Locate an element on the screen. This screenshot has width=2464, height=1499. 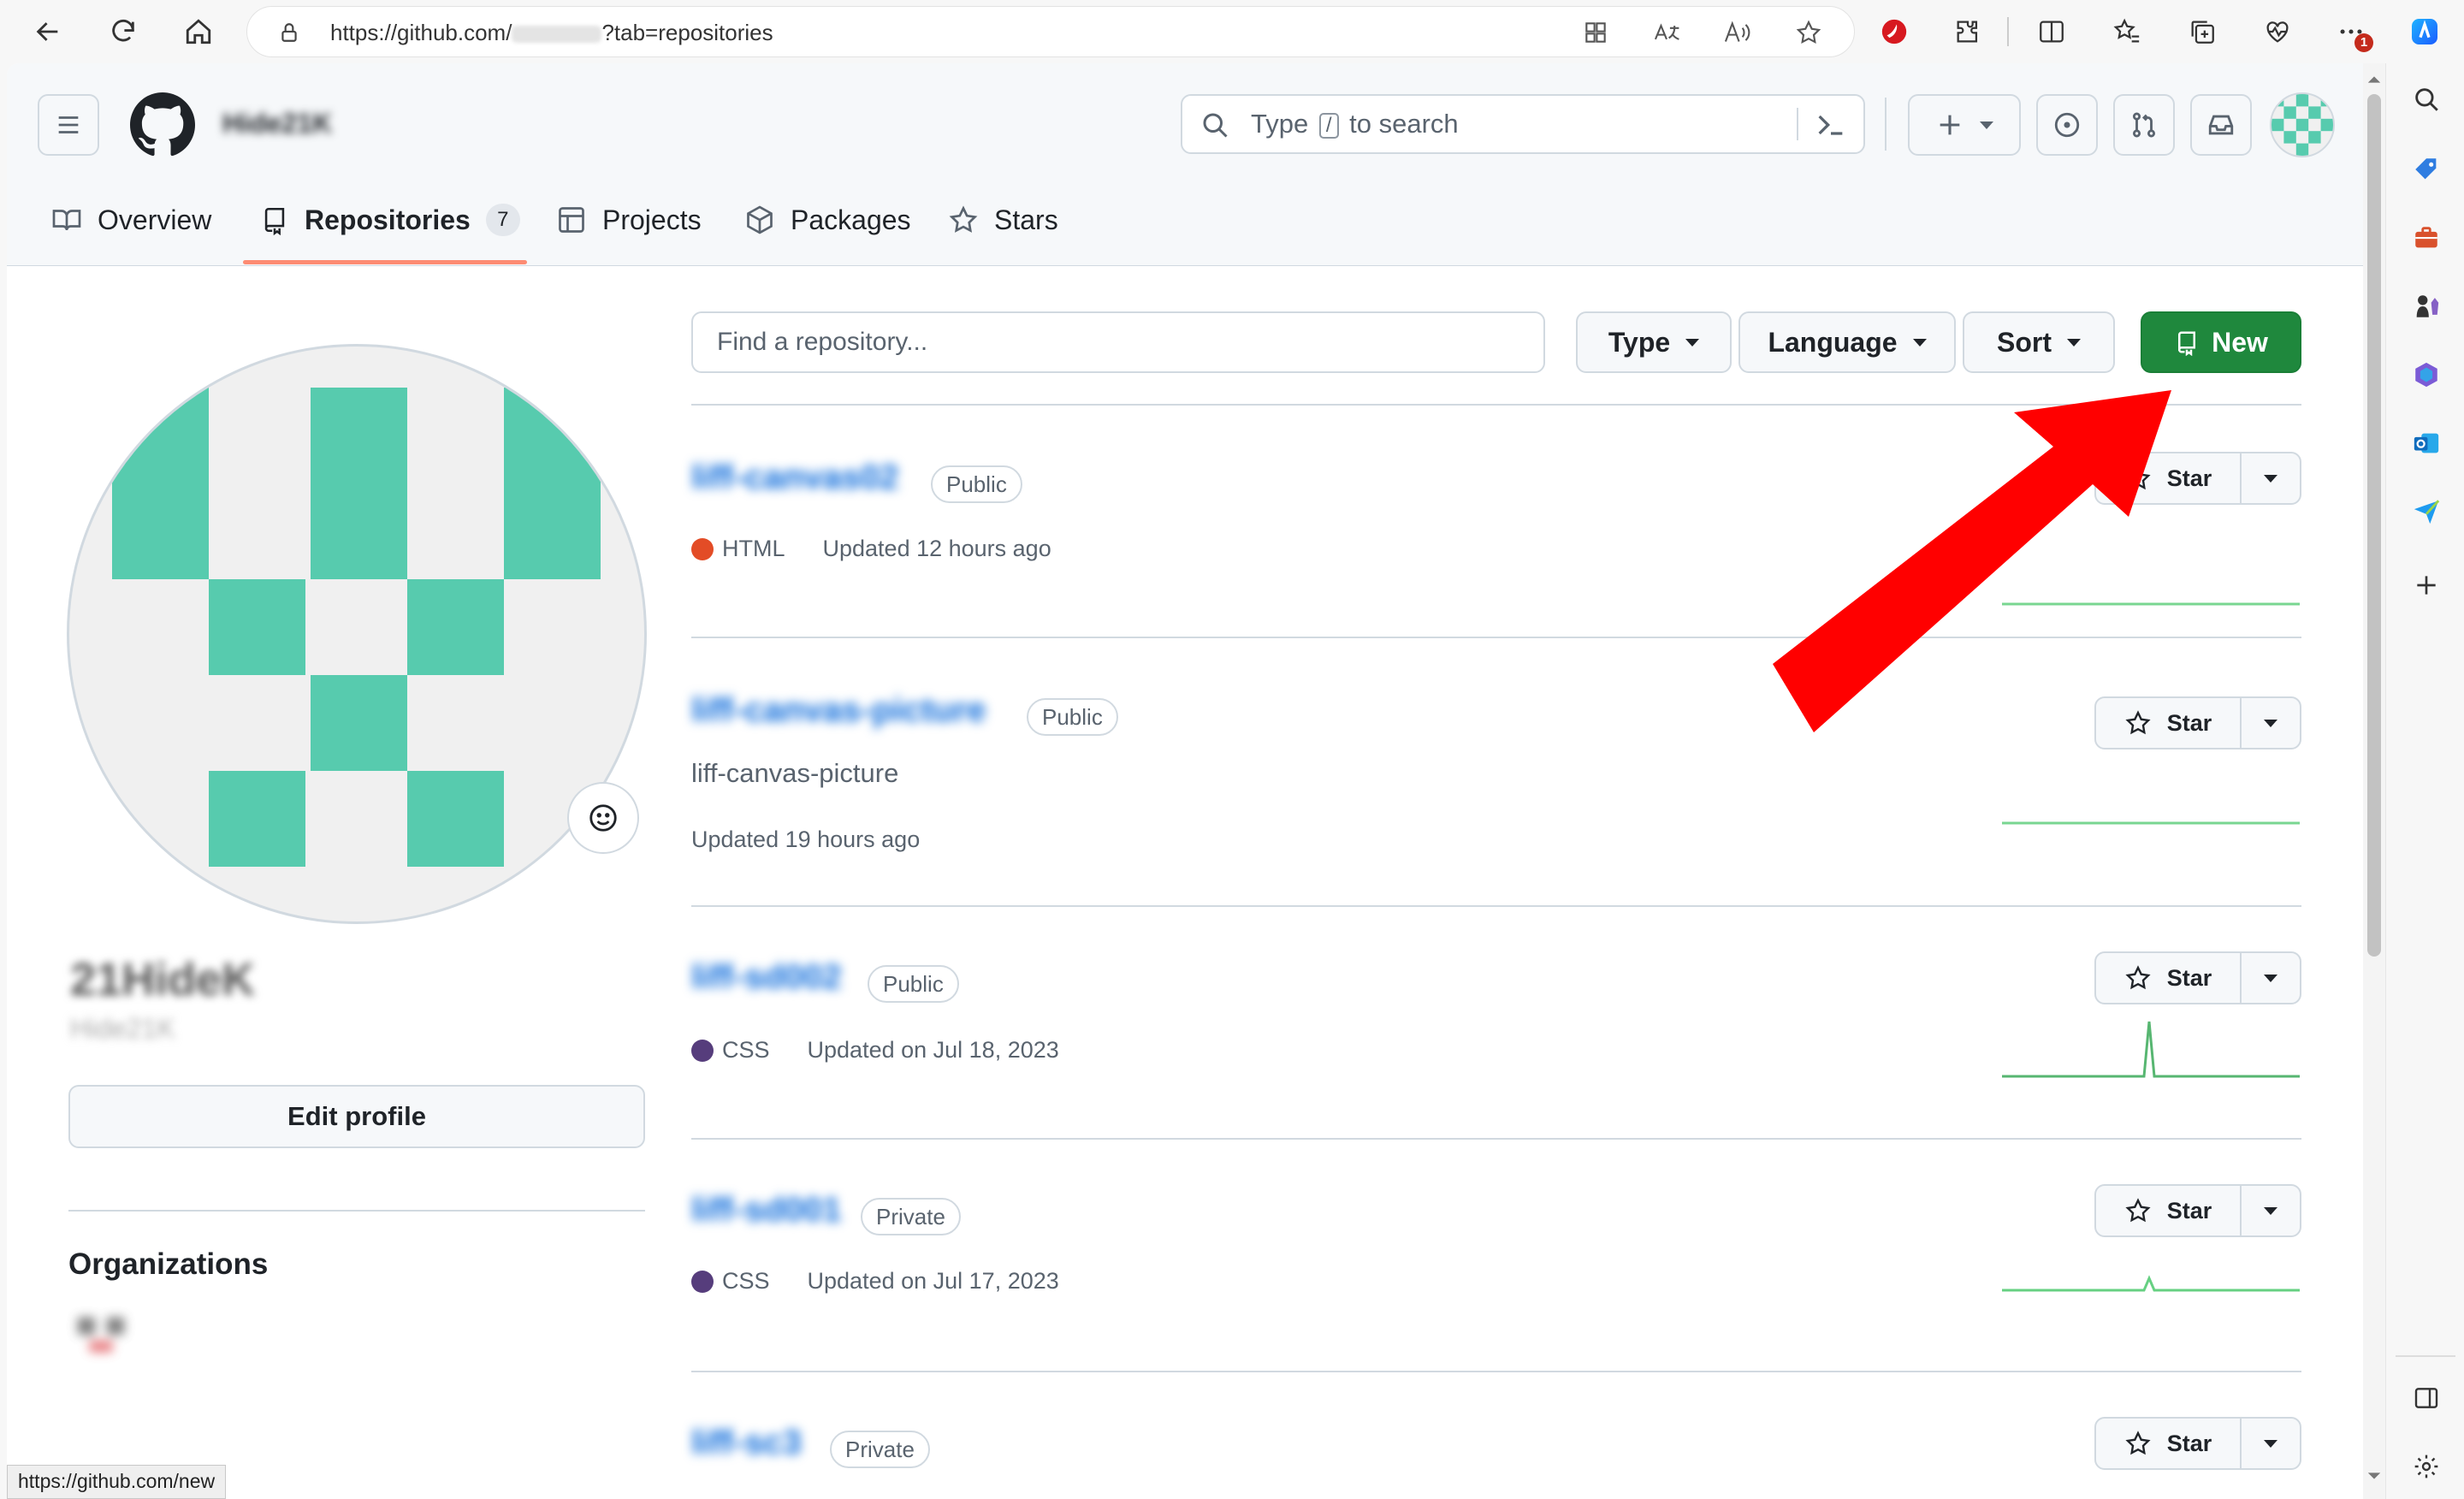
extension-trend-button is located at coordinates (1894, 32).